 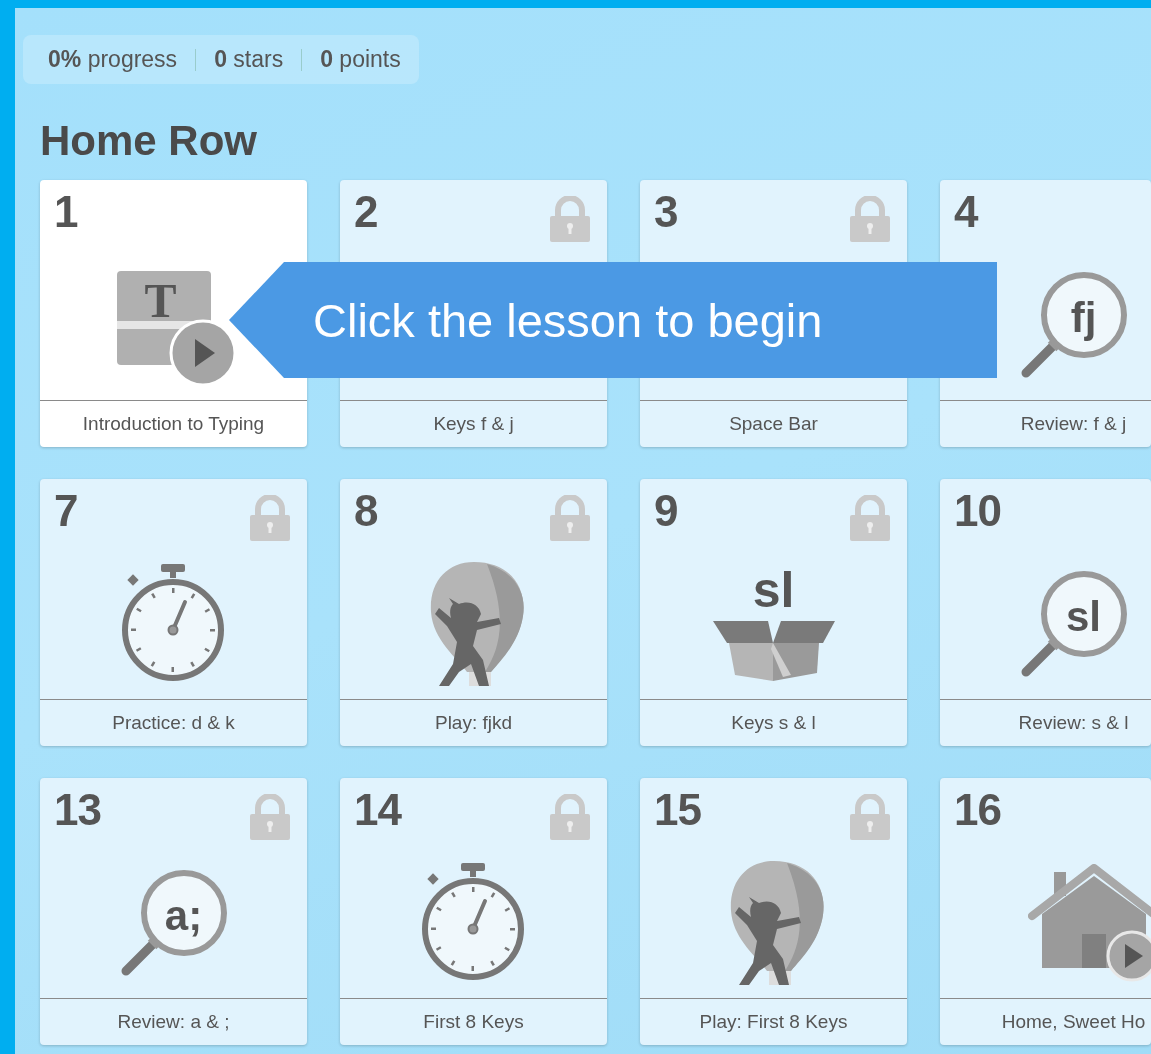 What do you see at coordinates (366, 511) in the screenshot?
I see `lesson-number: 8` at bounding box center [366, 511].